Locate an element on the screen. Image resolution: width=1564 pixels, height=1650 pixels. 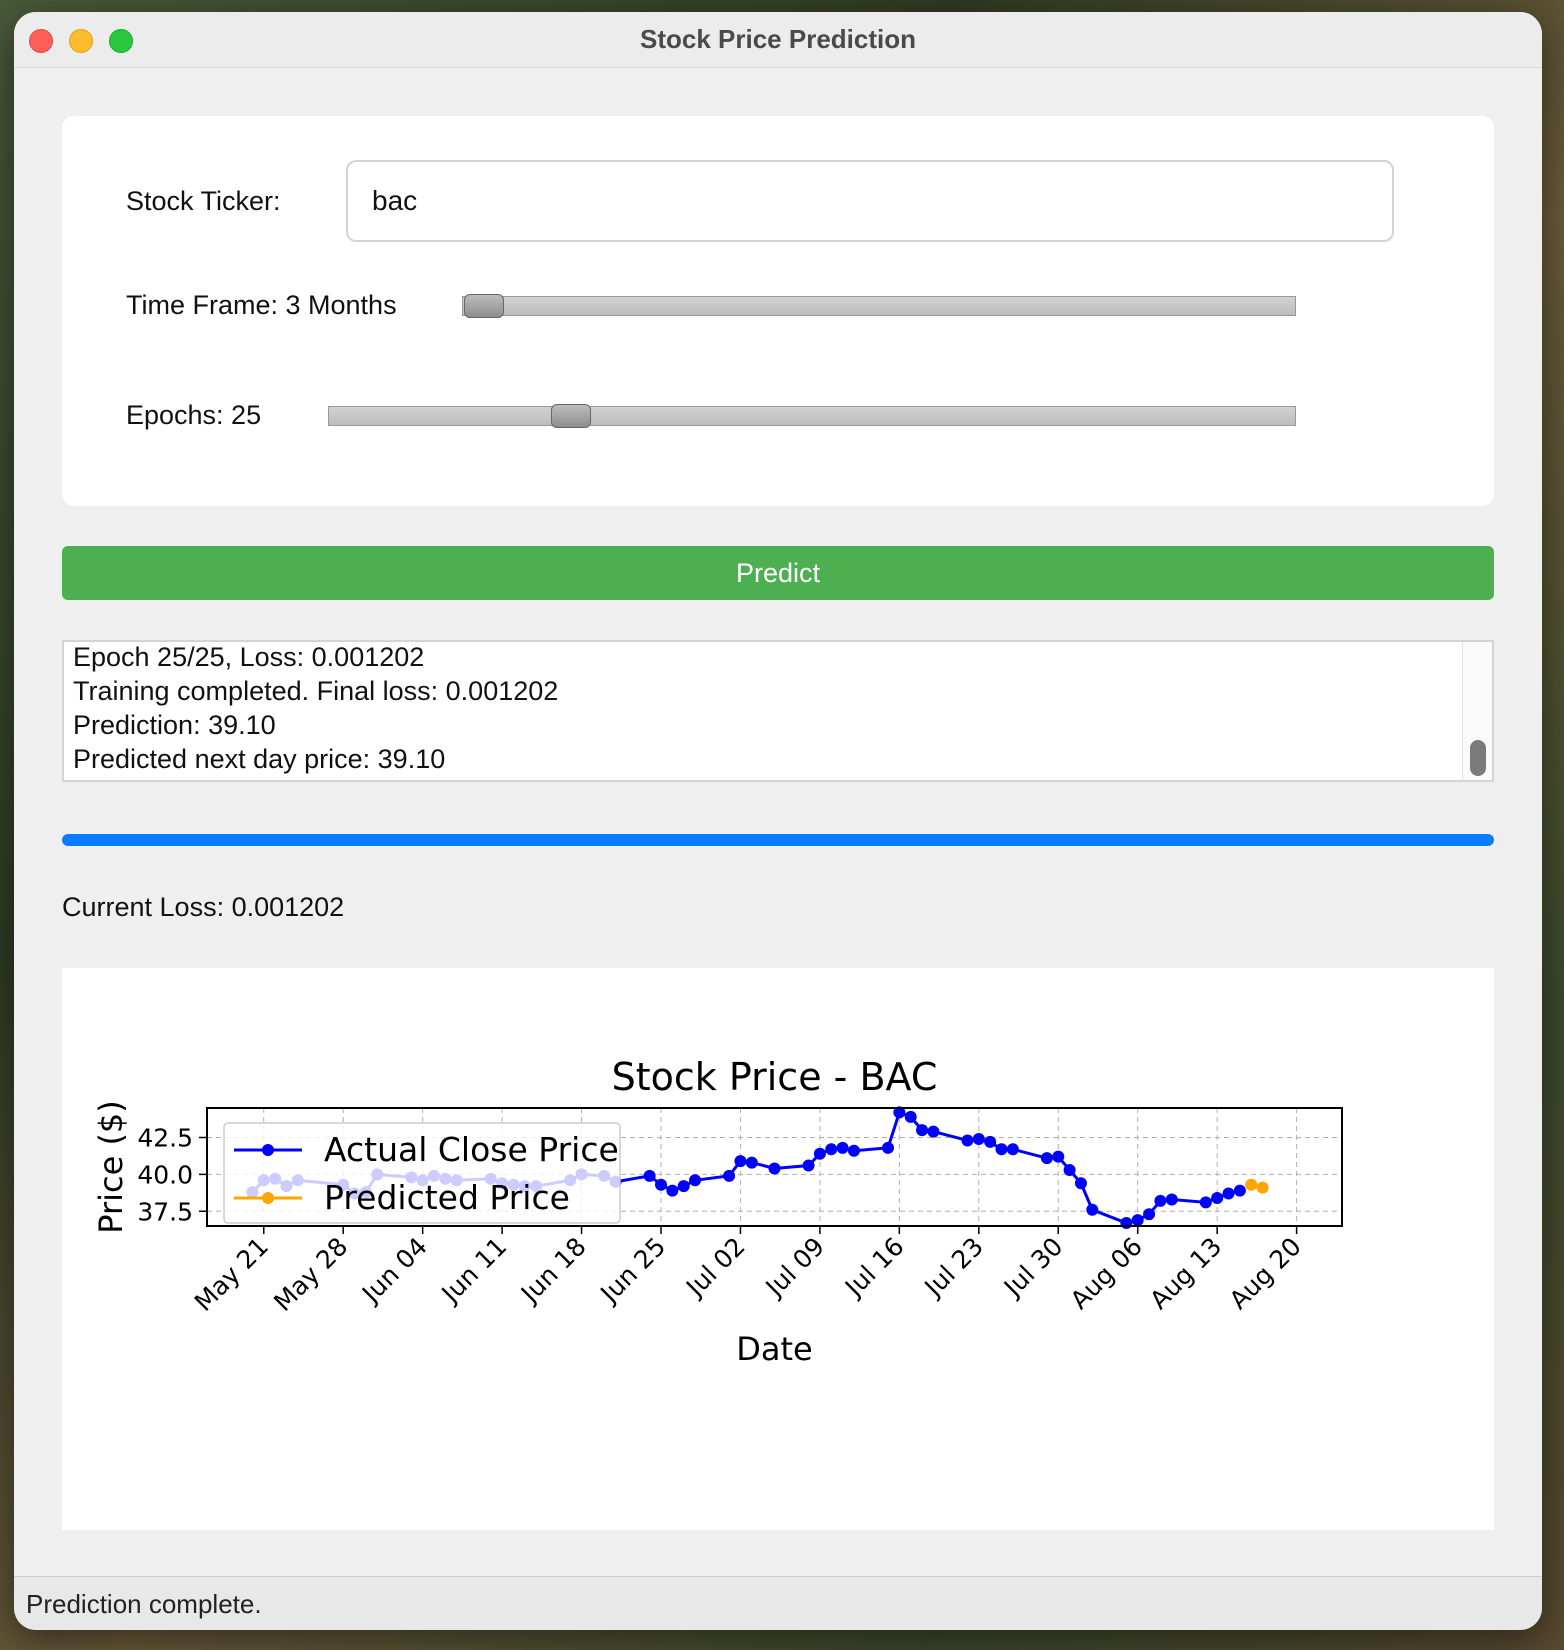
chart-title: Stock Price - BAC is located at coordinates (775, 1077).